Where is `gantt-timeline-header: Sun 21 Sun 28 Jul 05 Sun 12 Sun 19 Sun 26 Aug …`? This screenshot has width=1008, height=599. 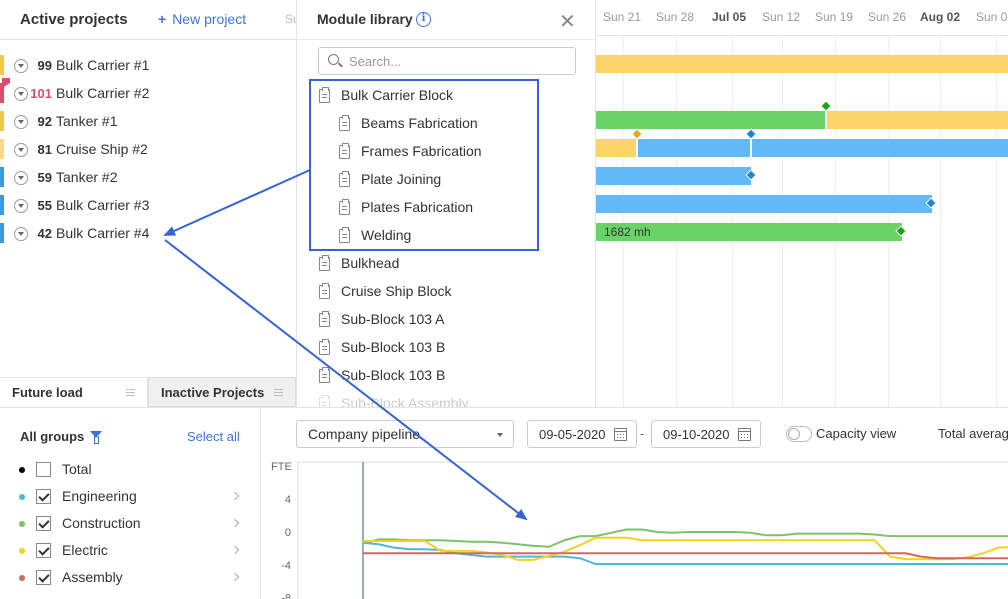
gantt-timeline-header: Sun 21 Sun 28 Jul 05 Sun 12 Sun 19 Sun 26 Aug … is located at coordinates (802, 18).